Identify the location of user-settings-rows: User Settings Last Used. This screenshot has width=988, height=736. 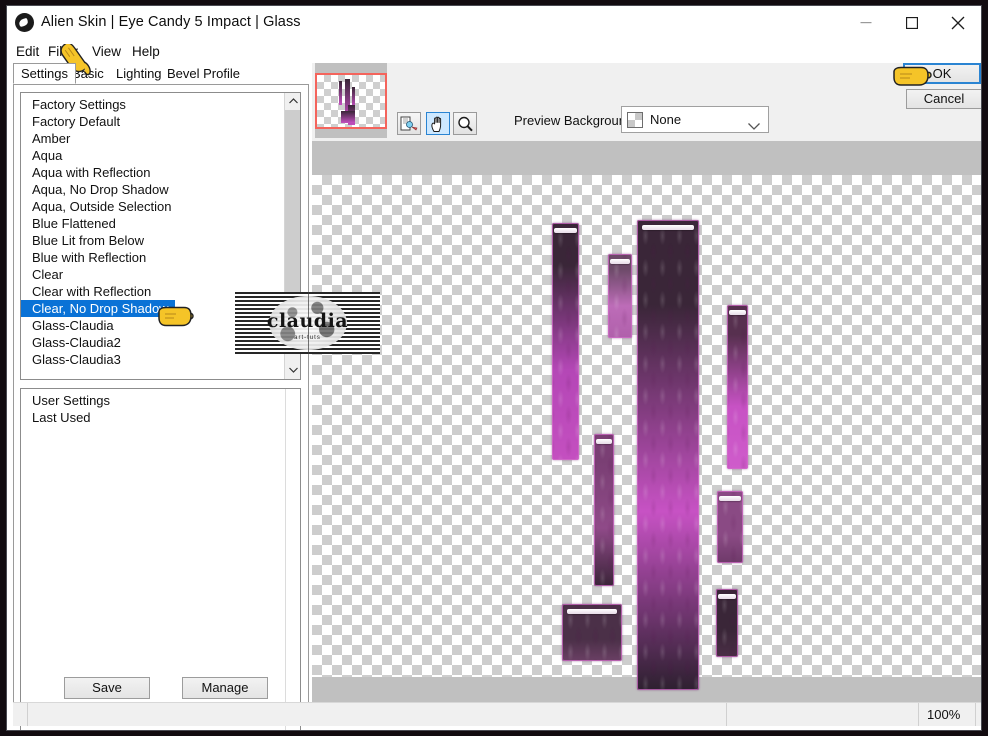
(153, 407).